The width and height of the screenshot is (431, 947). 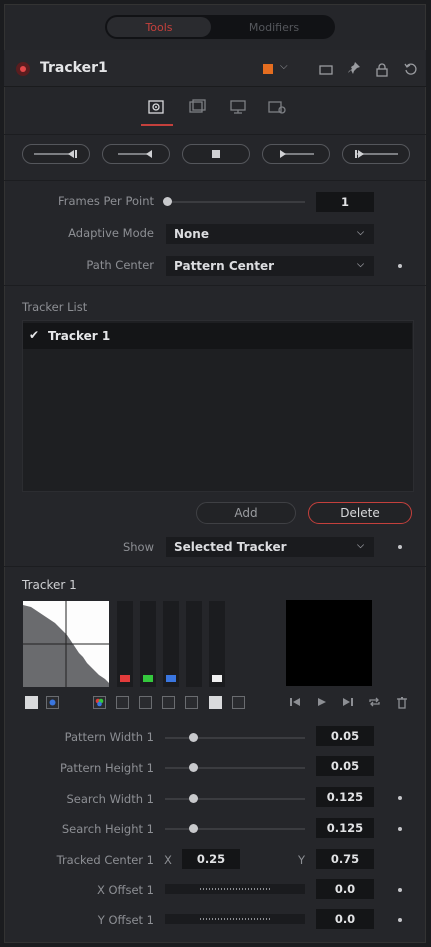 What do you see at coordinates (382, 70) in the screenshot?
I see `lock-icon` at bounding box center [382, 70].